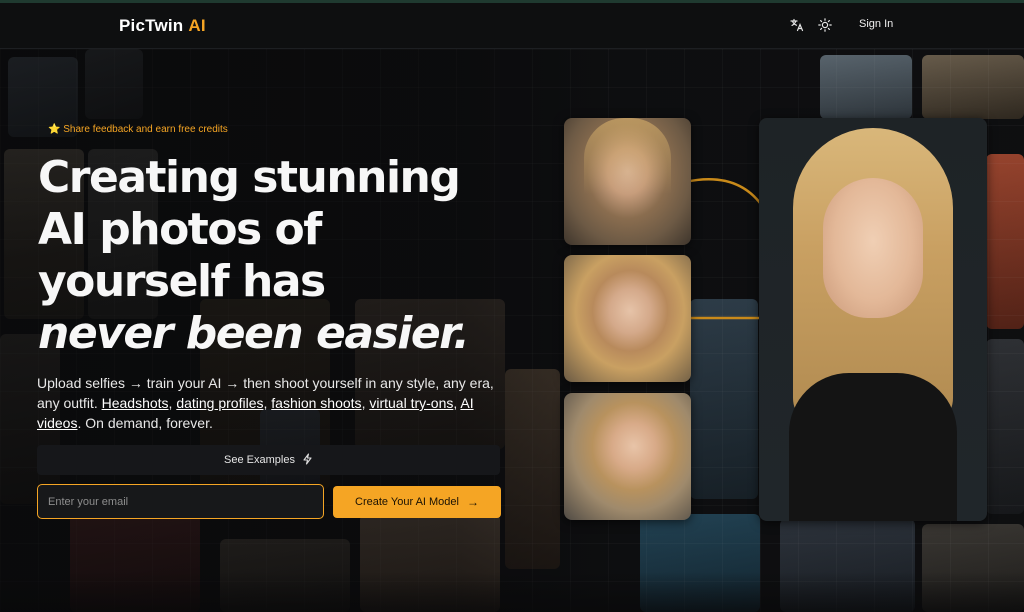  What do you see at coordinates (151, 25) in the screenshot?
I see `logo-text: PicTwin` at bounding box center [151, 25].